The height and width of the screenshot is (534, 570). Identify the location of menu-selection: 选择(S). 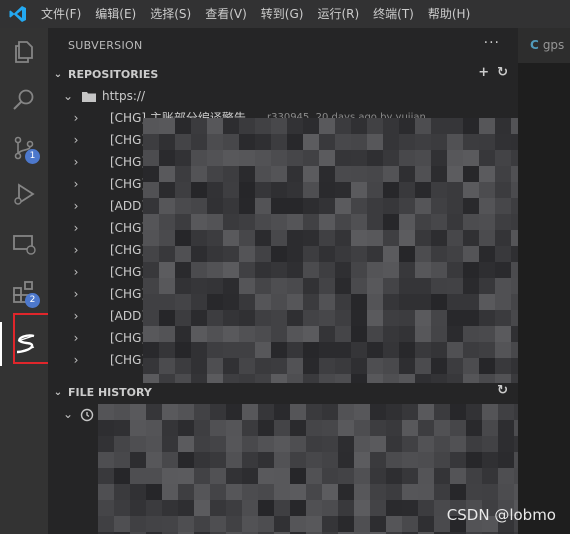
(170, 14).